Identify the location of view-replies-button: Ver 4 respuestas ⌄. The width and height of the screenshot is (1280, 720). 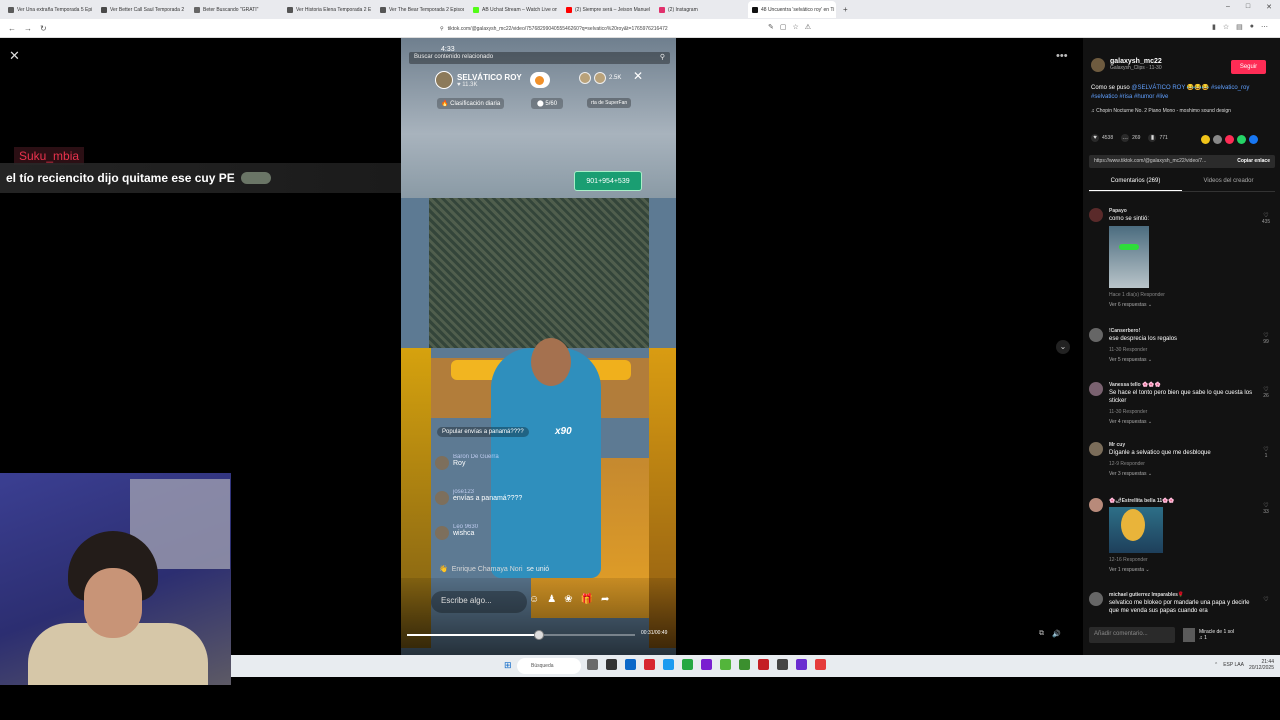
(1181, 422).